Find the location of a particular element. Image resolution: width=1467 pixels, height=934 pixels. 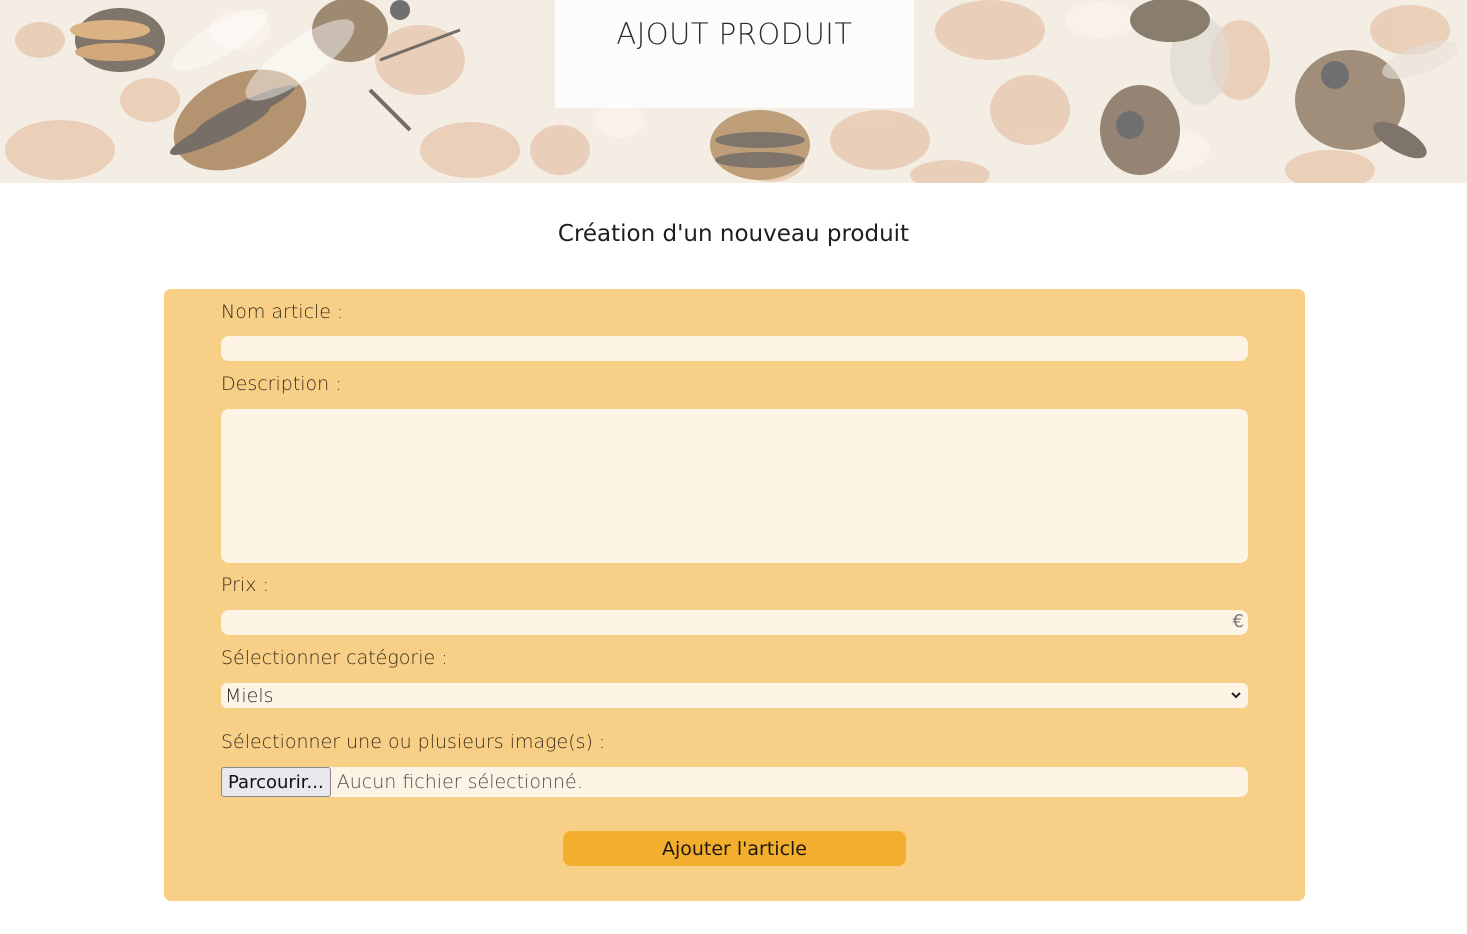

euro-suffix: € is located at coordinates (1238, 621).